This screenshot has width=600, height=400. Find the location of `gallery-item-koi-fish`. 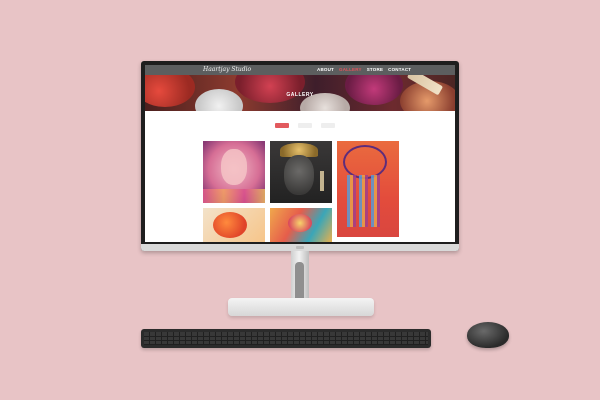

gallery-item-koi-fish is located at coordinates (234, 225).